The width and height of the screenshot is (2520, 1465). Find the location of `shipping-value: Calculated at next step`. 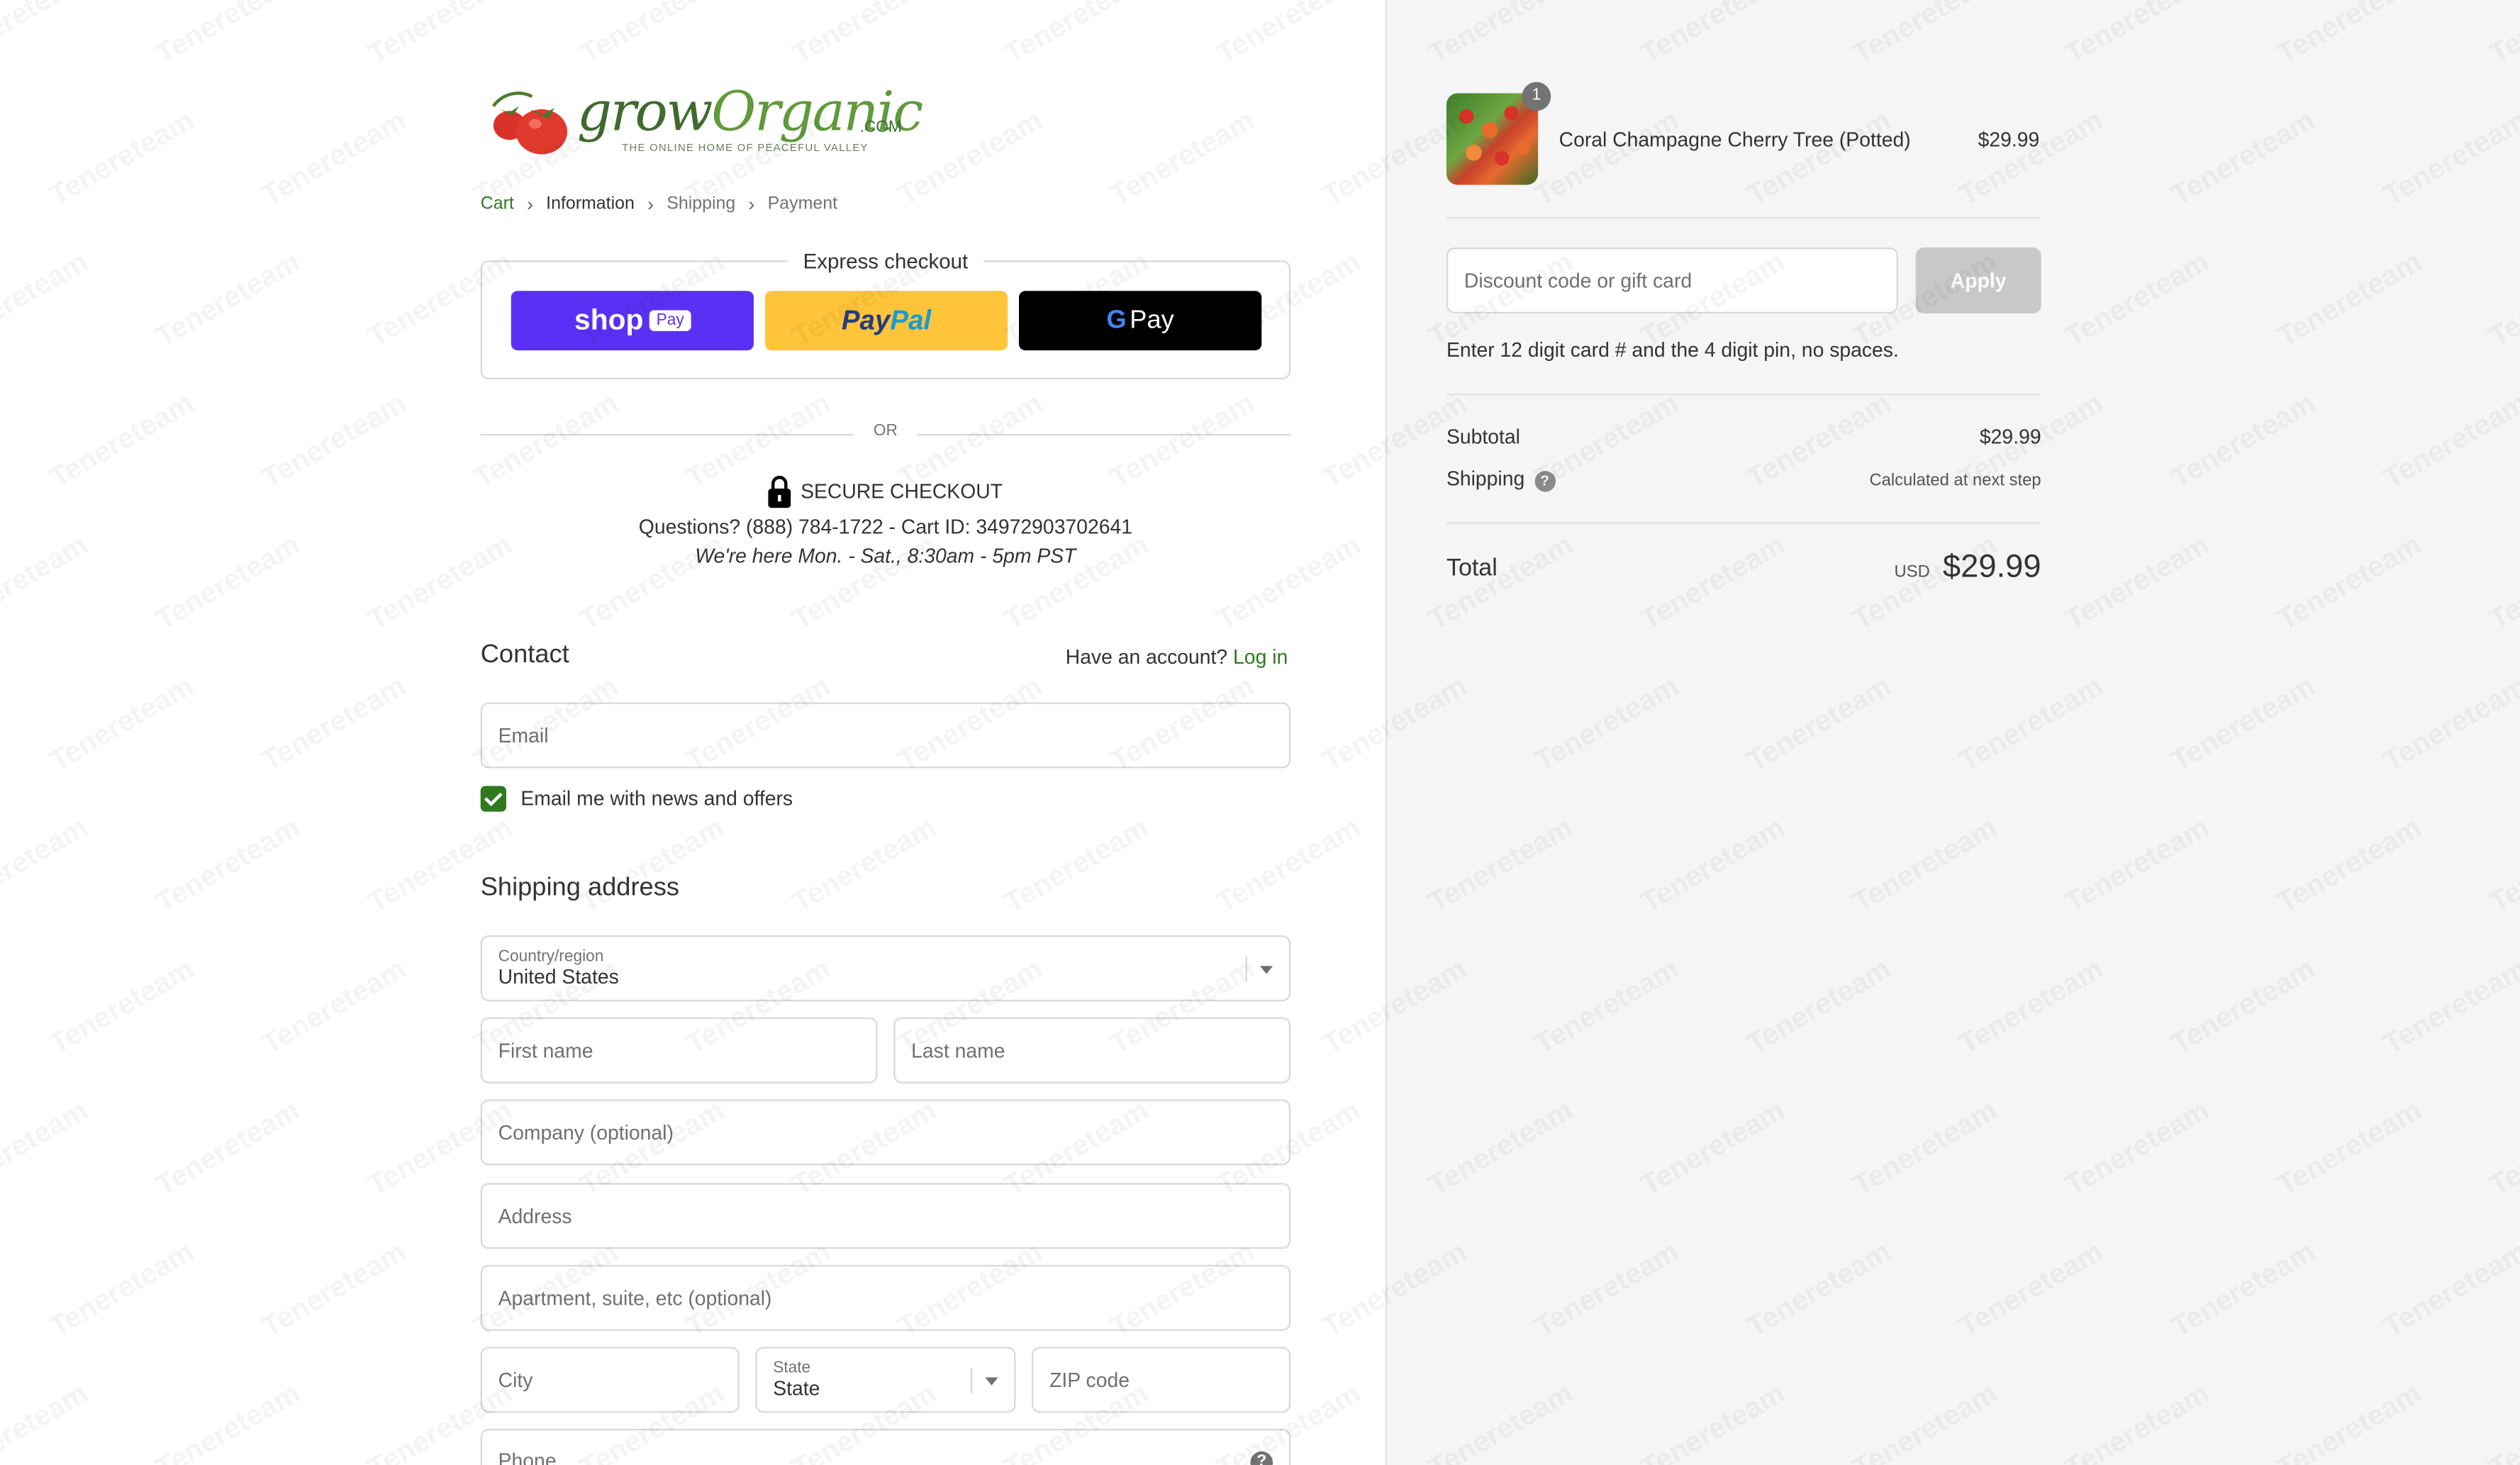

shipping-value: Calculated at next step is located at coordinates (1955, 479).